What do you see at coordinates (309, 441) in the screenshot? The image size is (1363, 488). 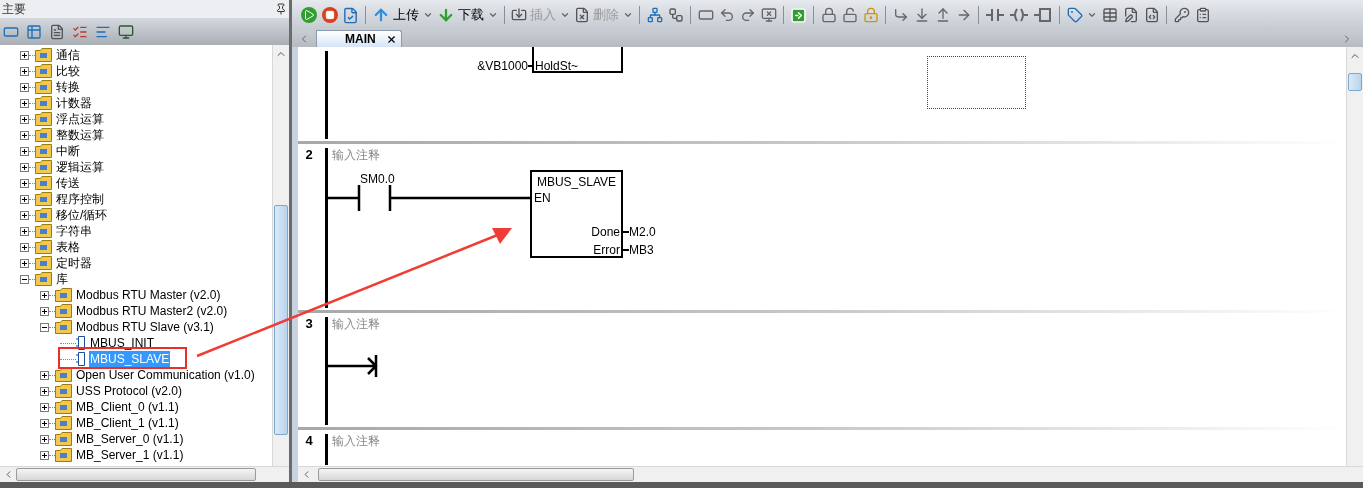 I see `network-number: 4` at bounding box center [309, 441].